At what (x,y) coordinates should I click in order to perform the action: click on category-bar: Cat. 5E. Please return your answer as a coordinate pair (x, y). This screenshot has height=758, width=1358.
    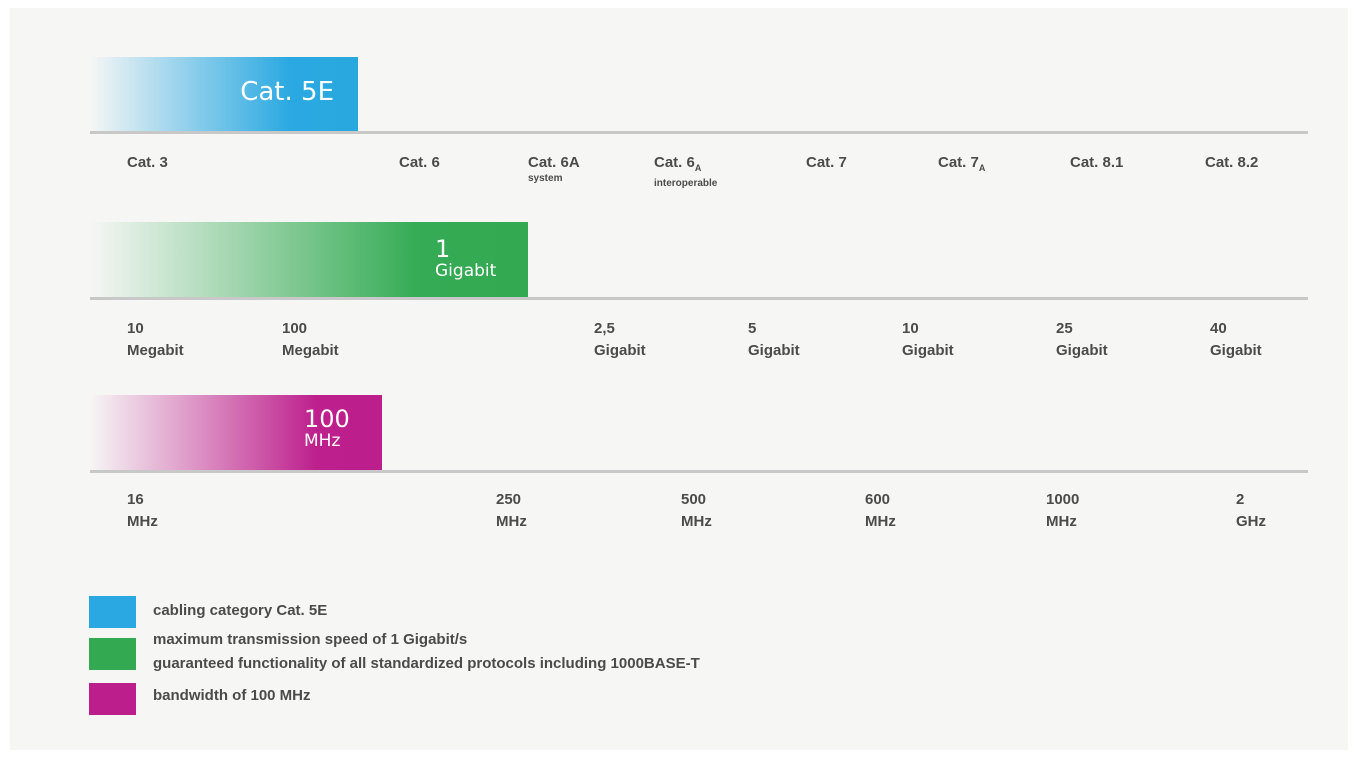
    Looking at the image, I should click on (224, 94).